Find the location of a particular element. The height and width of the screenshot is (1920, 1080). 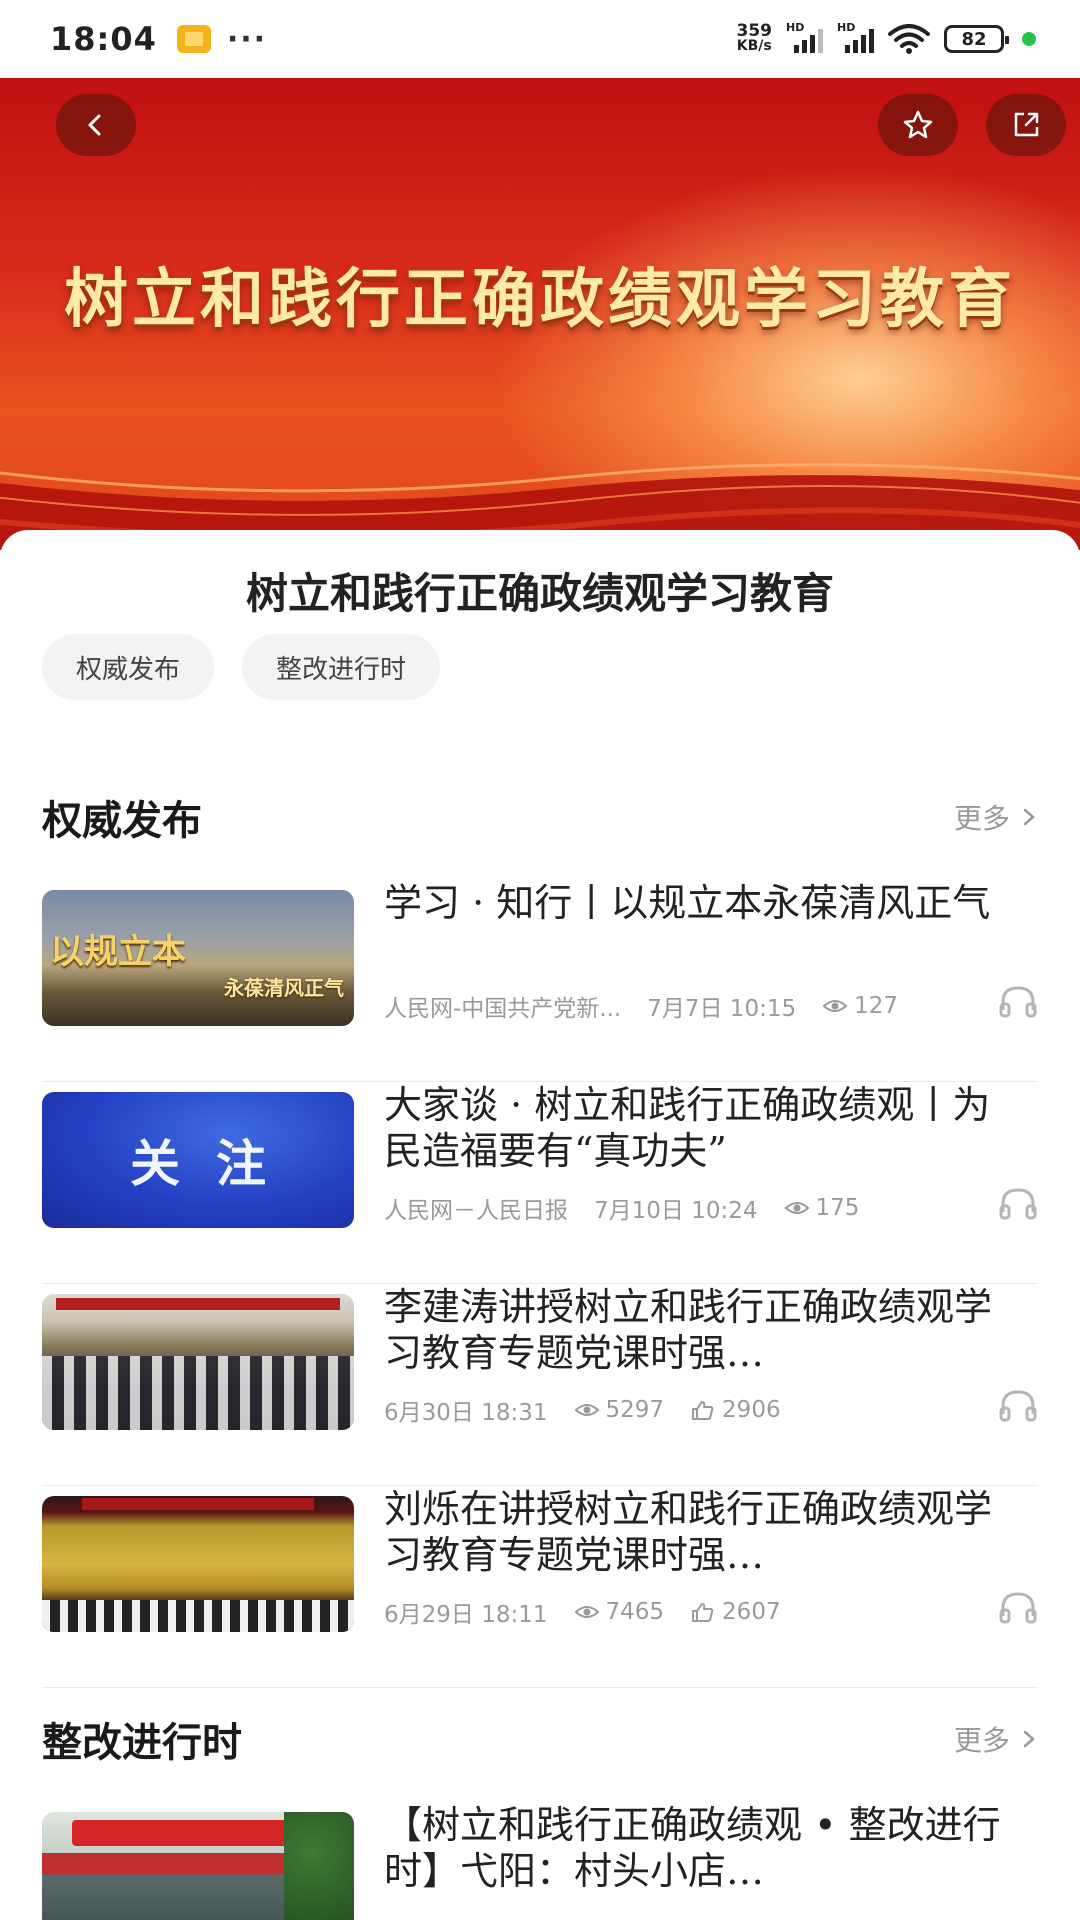

more-notifications-icon: ··· is located at coordinates (247, 39).